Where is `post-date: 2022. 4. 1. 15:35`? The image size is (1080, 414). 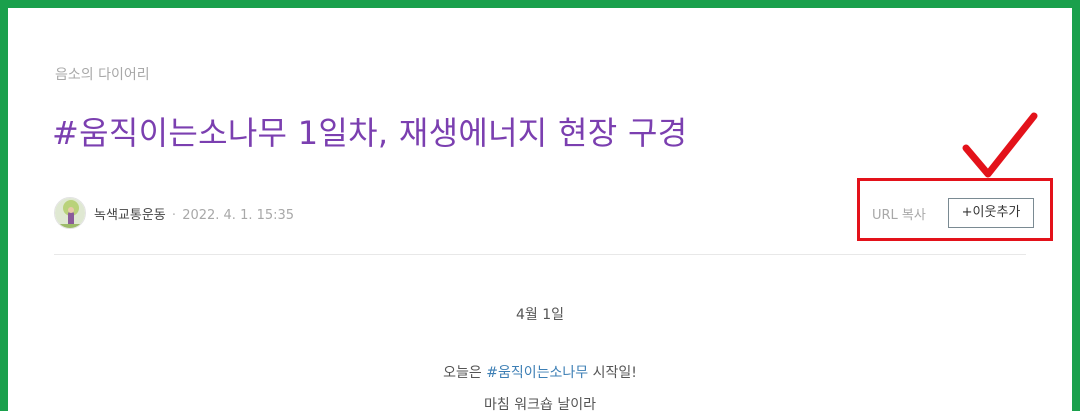
post-date: 2022. 4. 1. 15:35 is located at coordinates (238, 215).